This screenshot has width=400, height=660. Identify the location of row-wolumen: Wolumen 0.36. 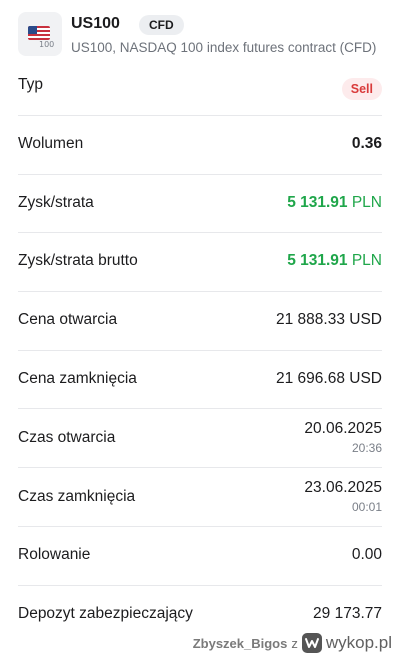
(200, 145).